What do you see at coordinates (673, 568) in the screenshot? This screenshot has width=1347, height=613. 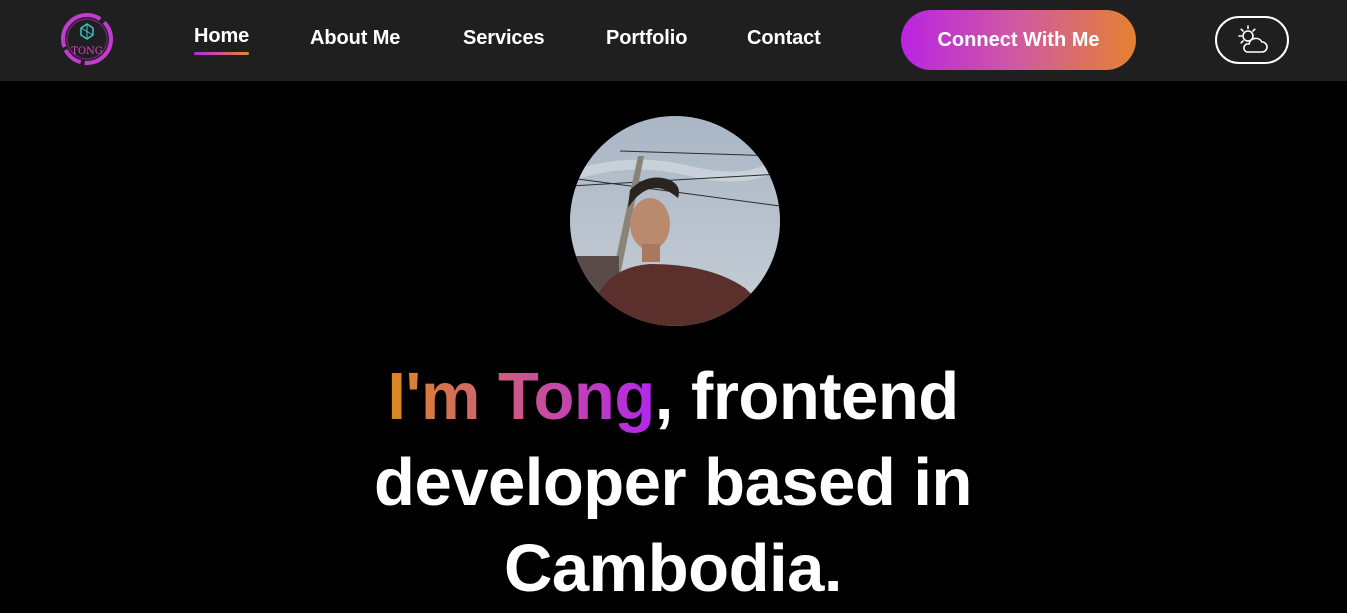 I see `hero-line-3: Cambodia.` at bounding box center [673, 568].